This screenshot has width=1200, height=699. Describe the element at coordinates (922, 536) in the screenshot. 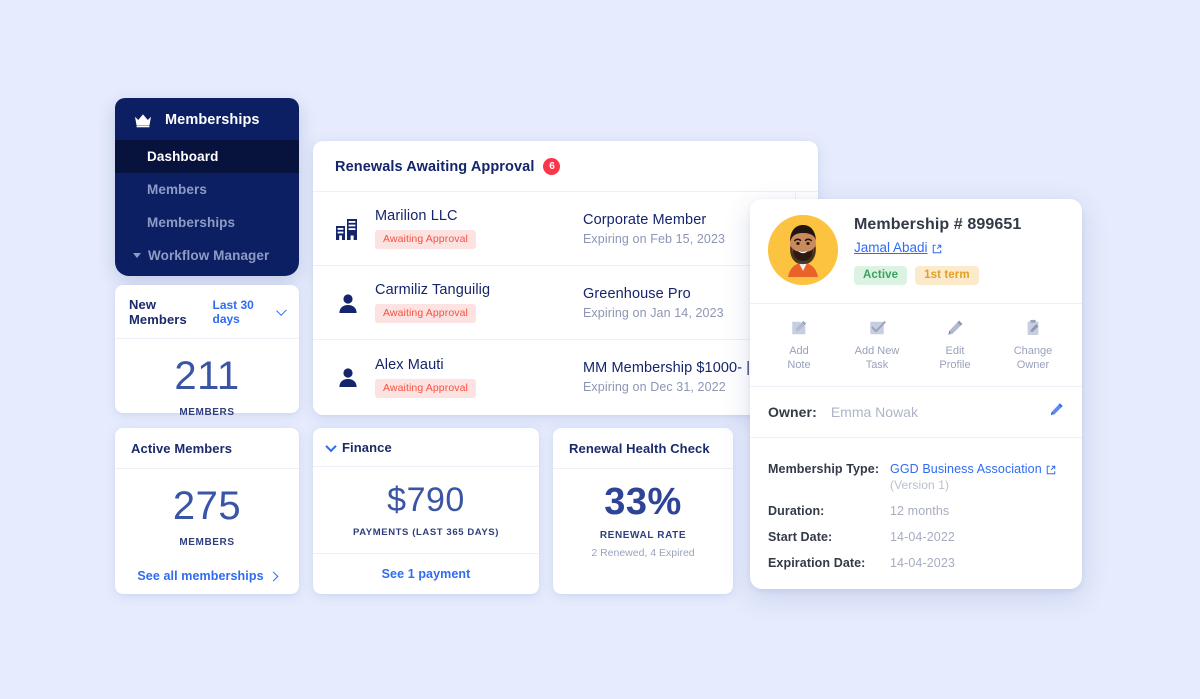

I see `detail-value: 14-04-2022` at that location.